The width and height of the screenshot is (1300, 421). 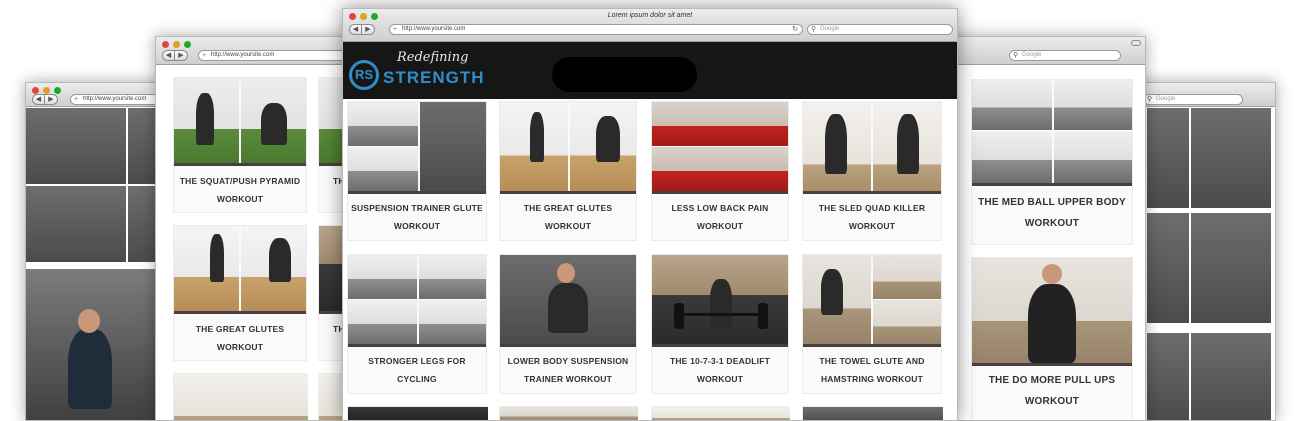 I want to click on search-placeholder: Google, so click(x=1166, y=99).